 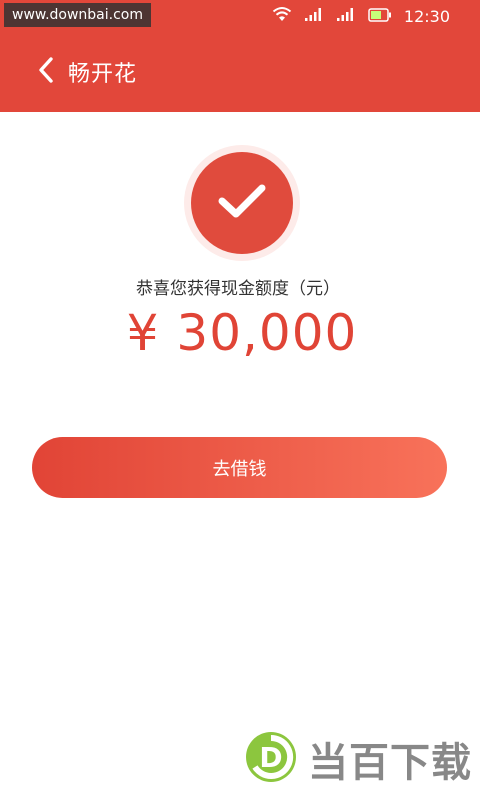 What do you see at coordinates (103, 74) in the screenshot?
I see `page-title: 畅开花` at bounding box center [103, 74].